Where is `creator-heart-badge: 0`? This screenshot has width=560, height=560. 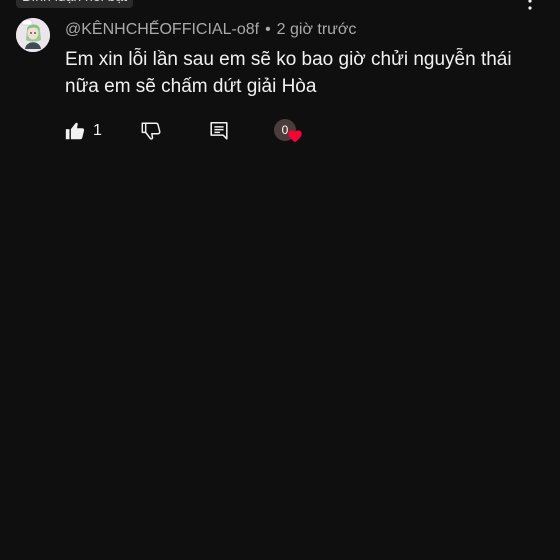 creator-heart-badge: 0 is located at coordinates (290, 133).